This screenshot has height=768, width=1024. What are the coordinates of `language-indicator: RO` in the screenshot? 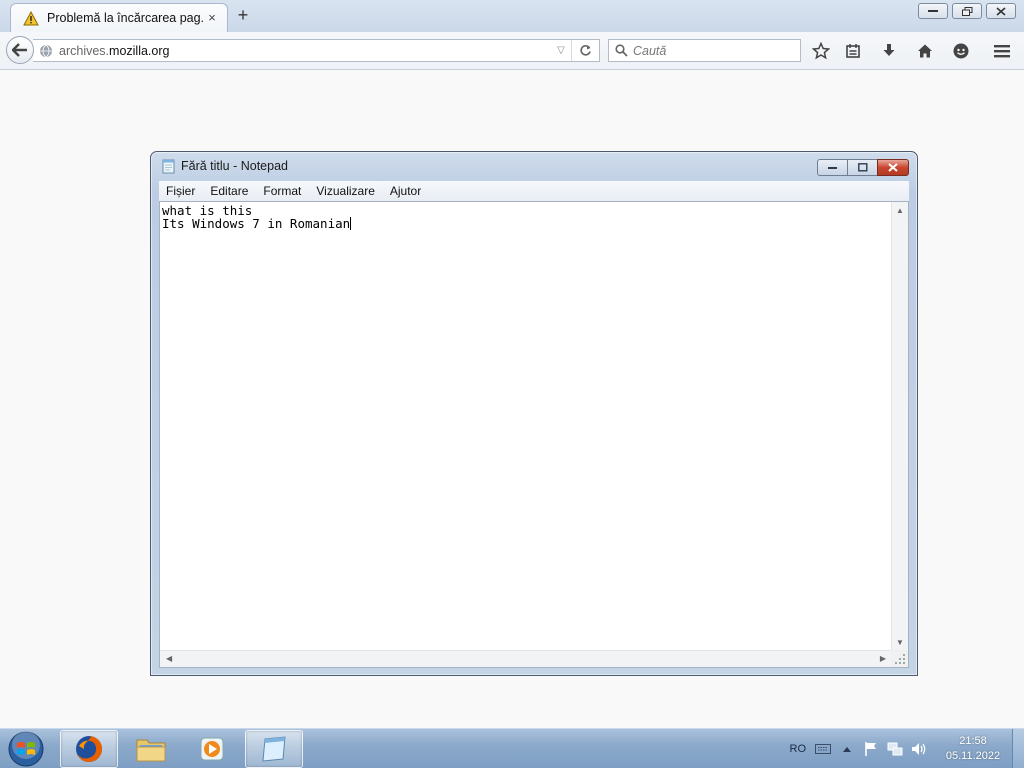 It's located at (798, 749).